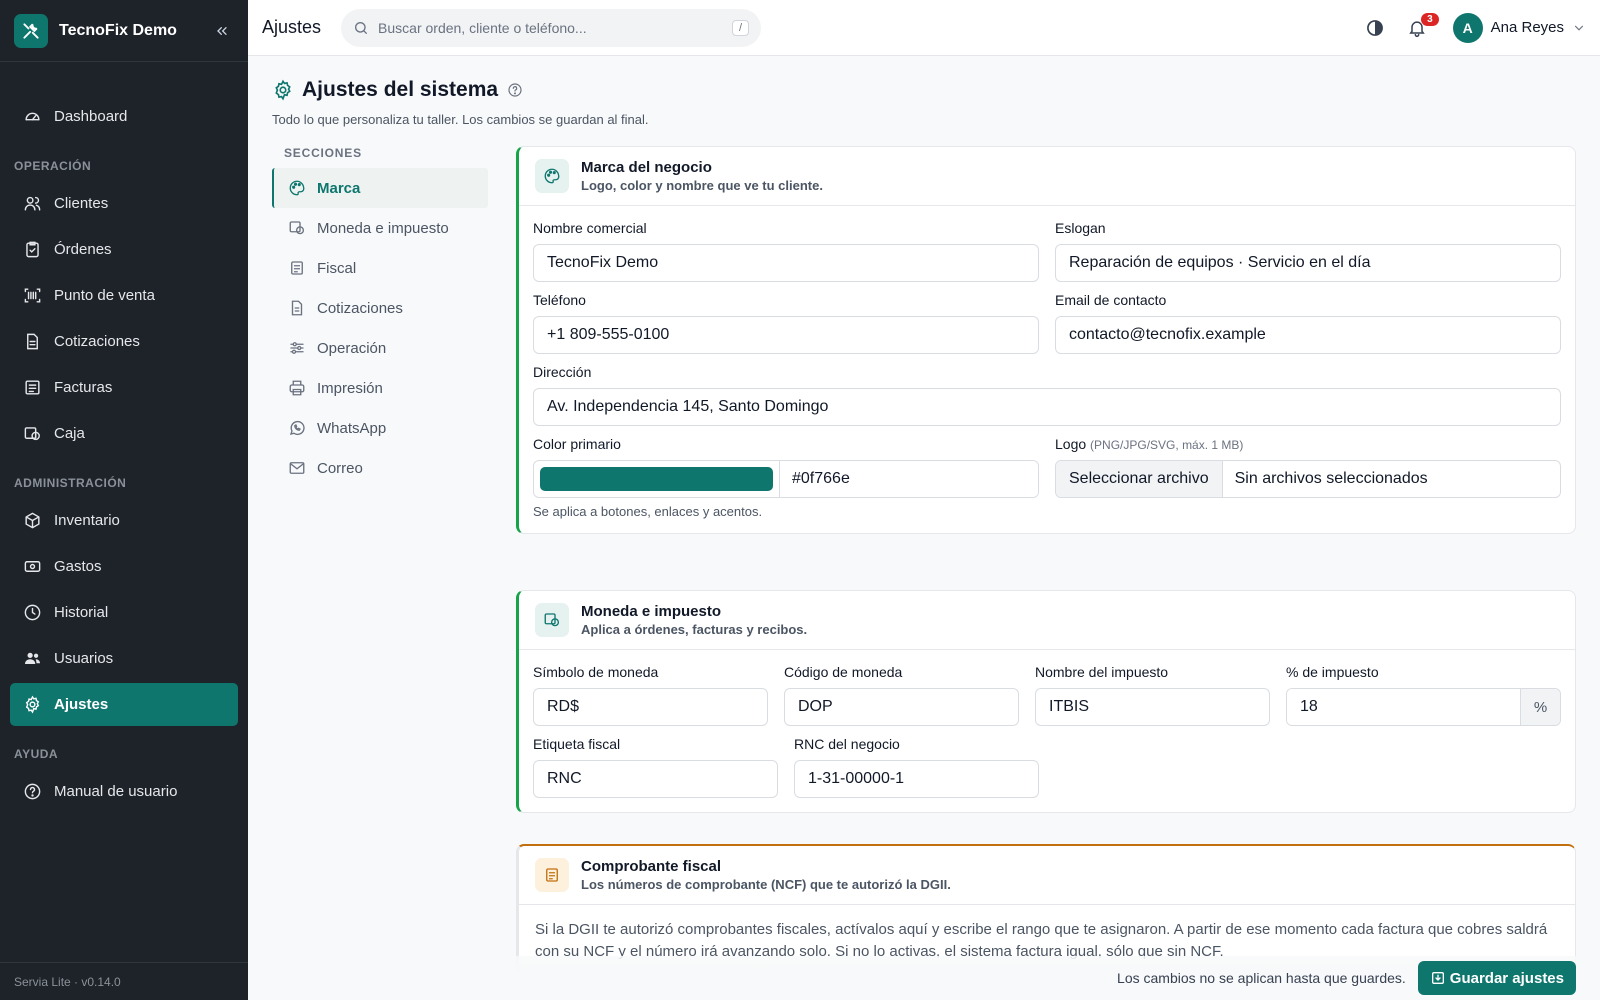 Image resolution: width=1600 pixels, height=1000 pixels. Describe the element at coordinates (786, 263) in the screenshot. I see `trade-name-field` at that location.